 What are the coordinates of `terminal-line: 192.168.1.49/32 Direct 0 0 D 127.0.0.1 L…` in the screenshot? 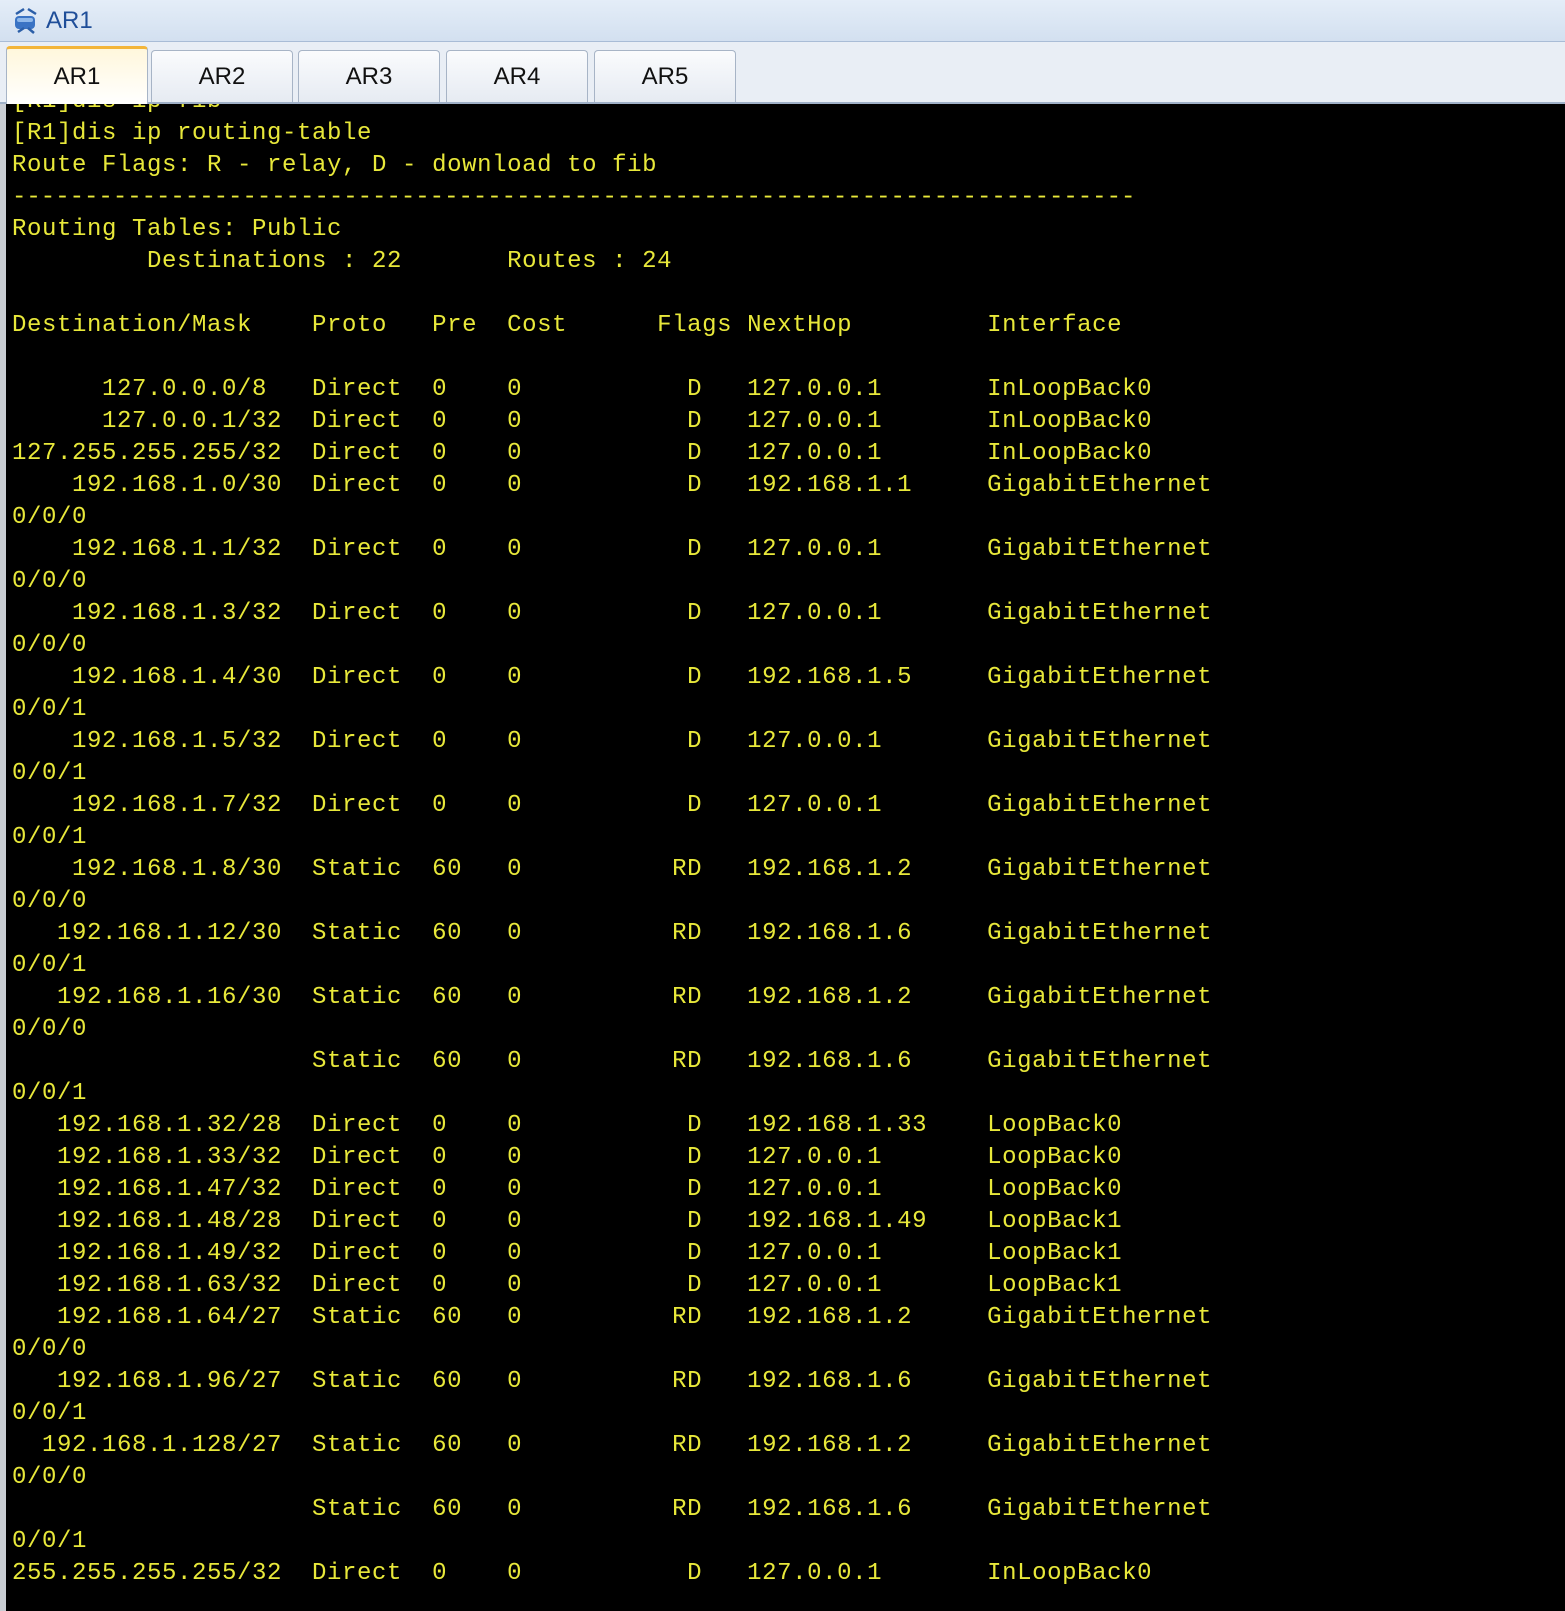 It's located at (567, 1253).